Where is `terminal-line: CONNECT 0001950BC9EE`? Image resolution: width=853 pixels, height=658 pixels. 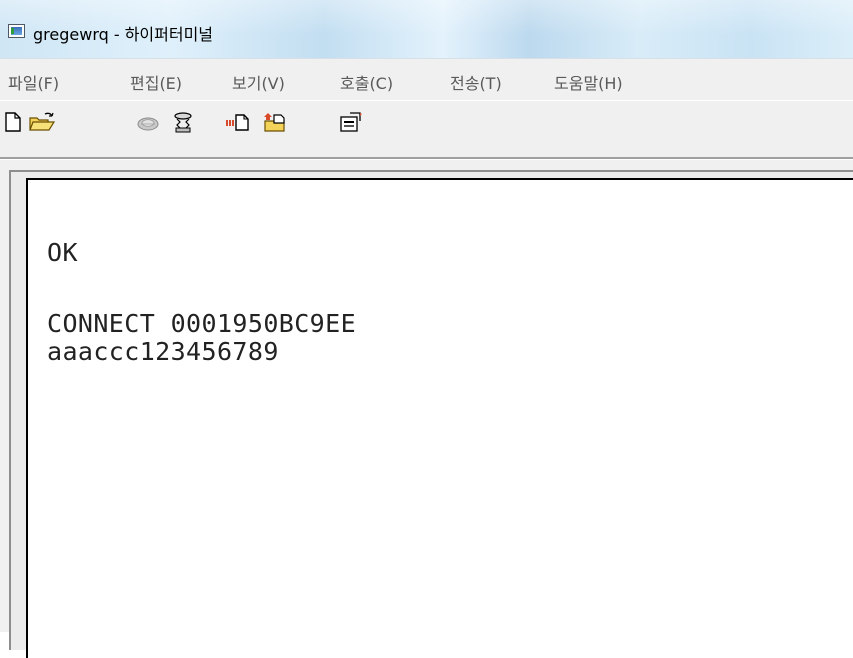
terminal-line: CONNECT 0001950BC9EE is located at coordinates (202, 323).